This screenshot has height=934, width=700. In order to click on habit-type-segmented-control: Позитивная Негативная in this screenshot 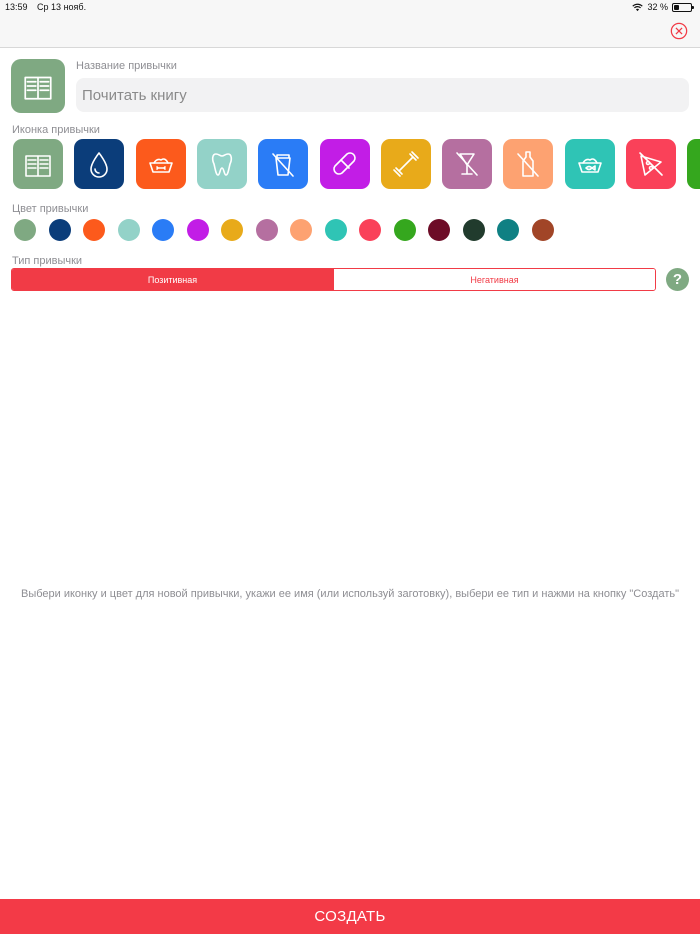, I will do `click(333, 279)`.